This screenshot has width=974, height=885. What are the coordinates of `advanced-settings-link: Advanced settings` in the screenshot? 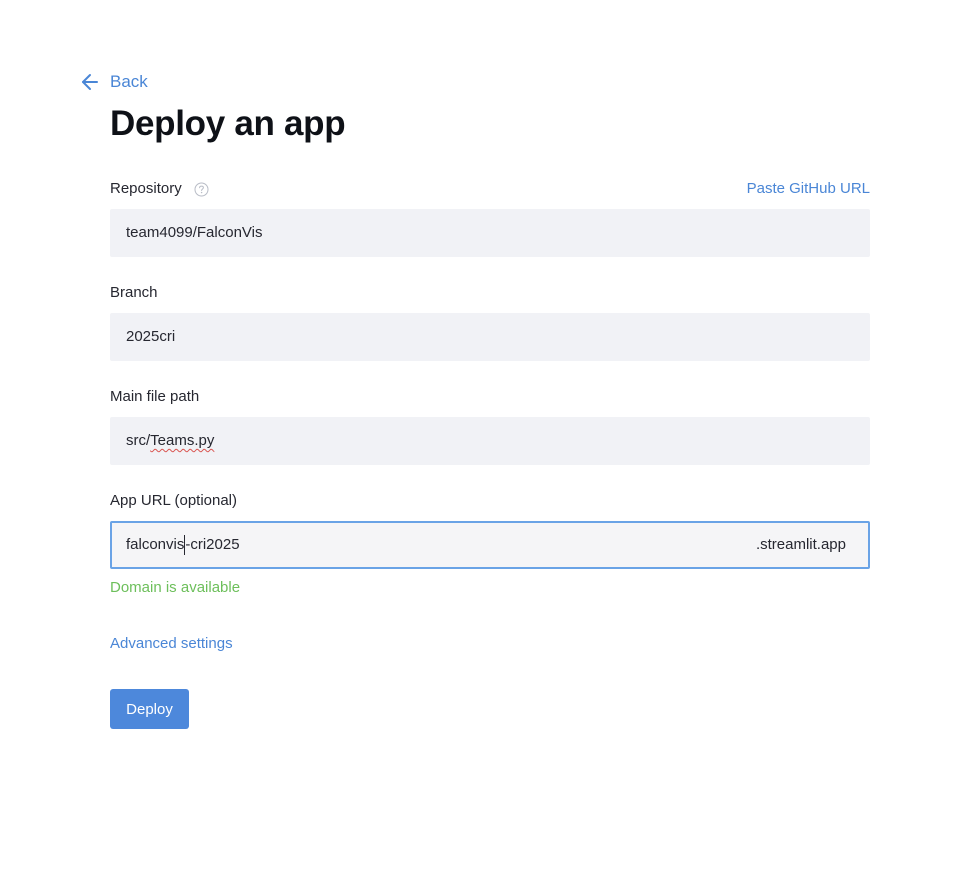 It's located at (171, 644).